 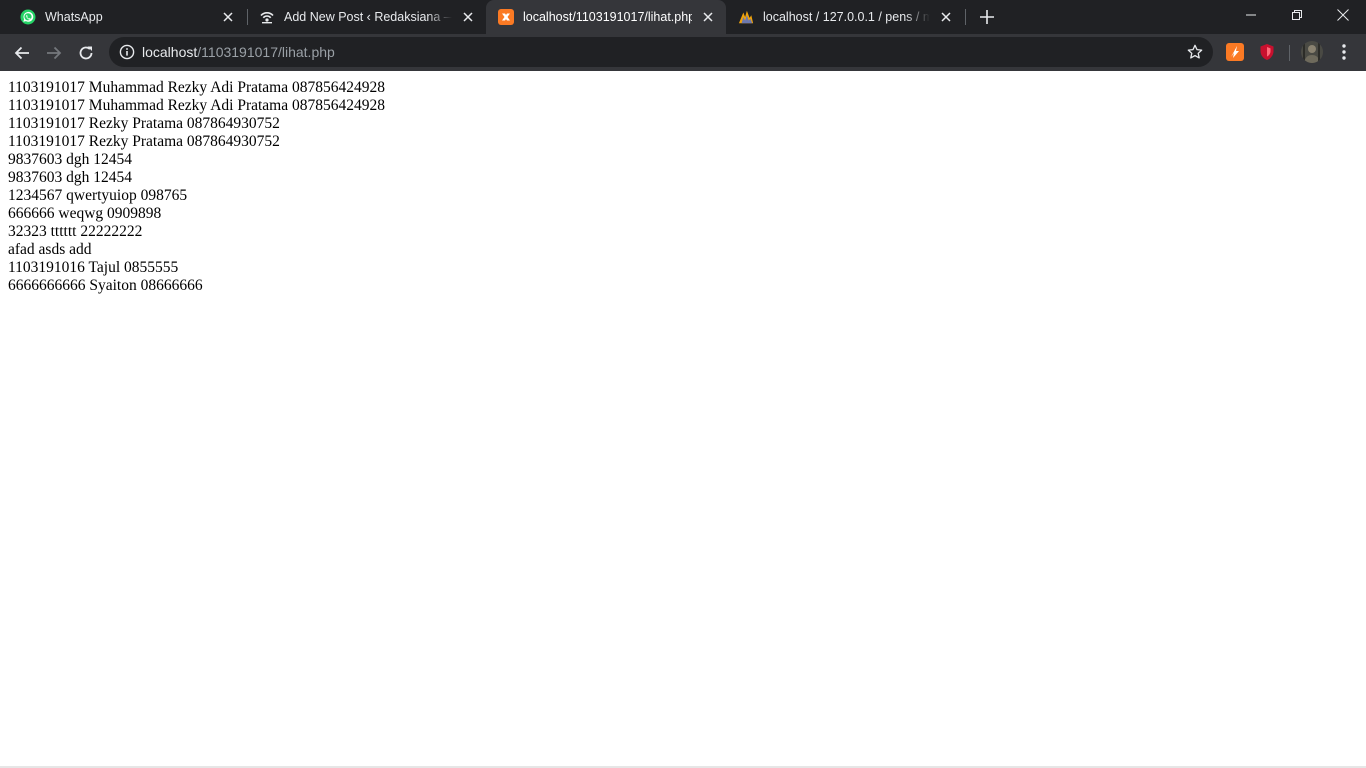 I want to click on back-arrow-icon, so click(x=21, y=53).